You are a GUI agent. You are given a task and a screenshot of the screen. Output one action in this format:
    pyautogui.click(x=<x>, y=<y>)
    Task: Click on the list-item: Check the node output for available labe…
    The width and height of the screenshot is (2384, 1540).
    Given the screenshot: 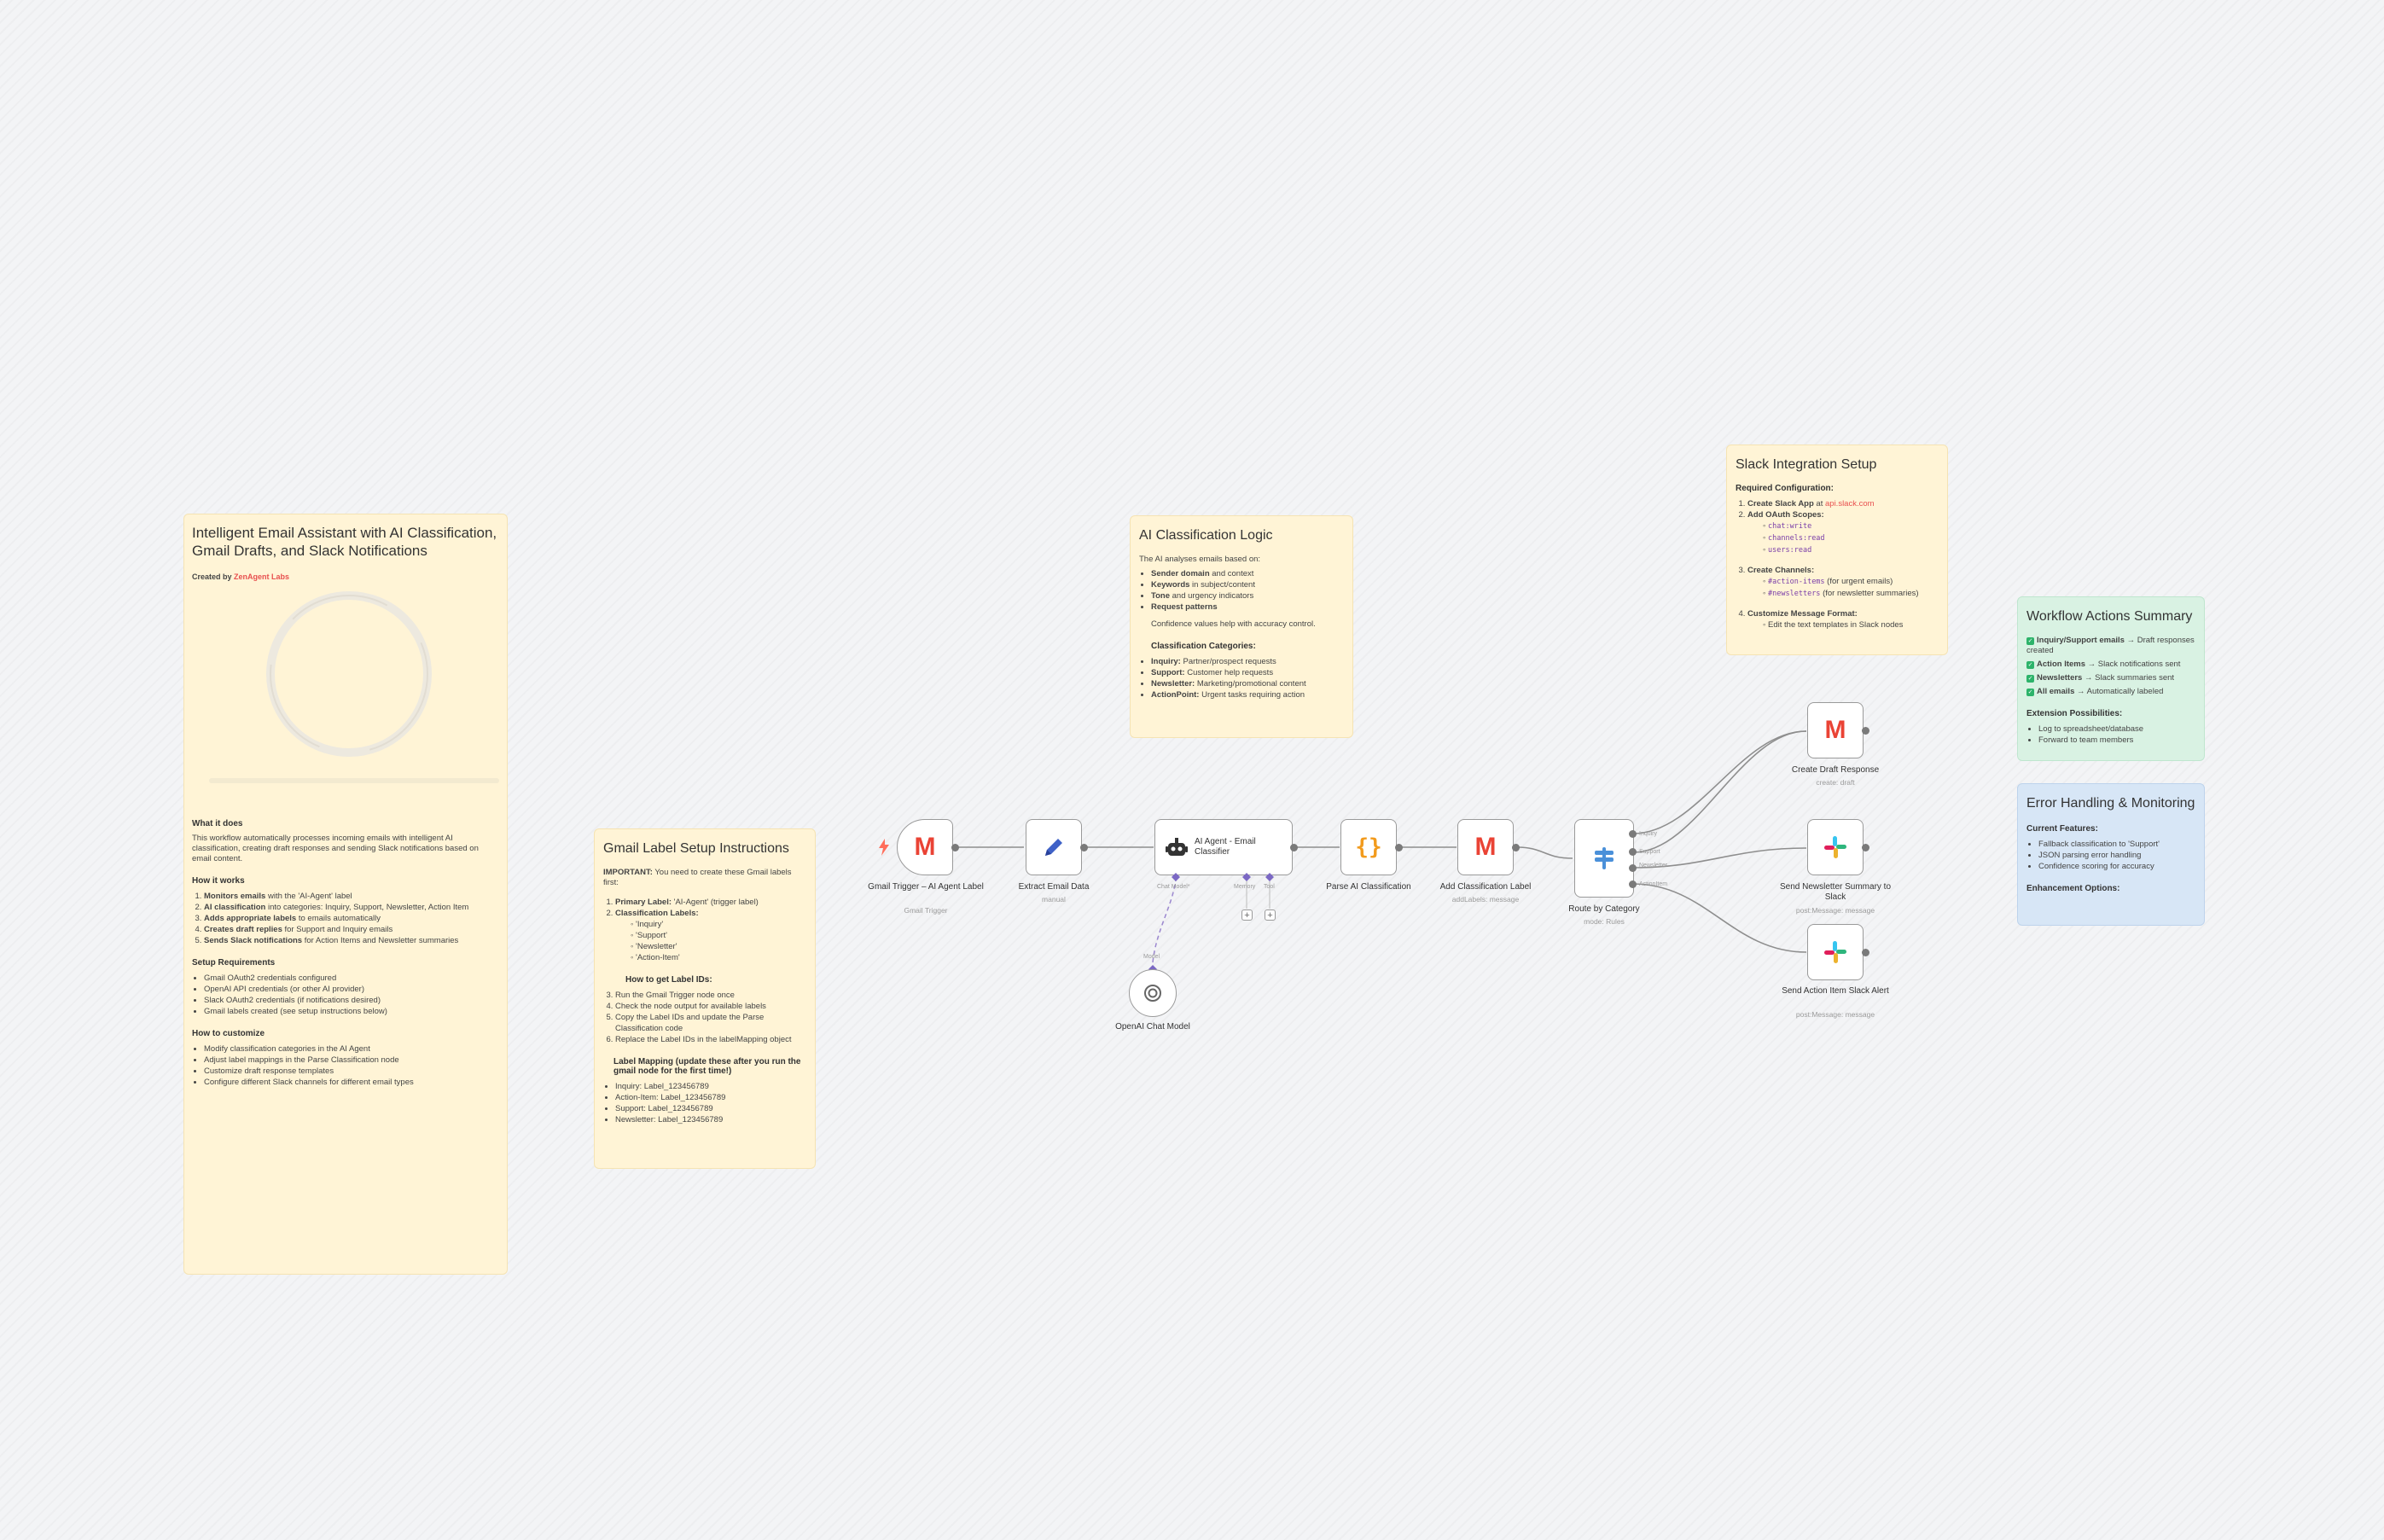 What is the action you would take?
    pyautogui.click(x=710, y=1006)
    